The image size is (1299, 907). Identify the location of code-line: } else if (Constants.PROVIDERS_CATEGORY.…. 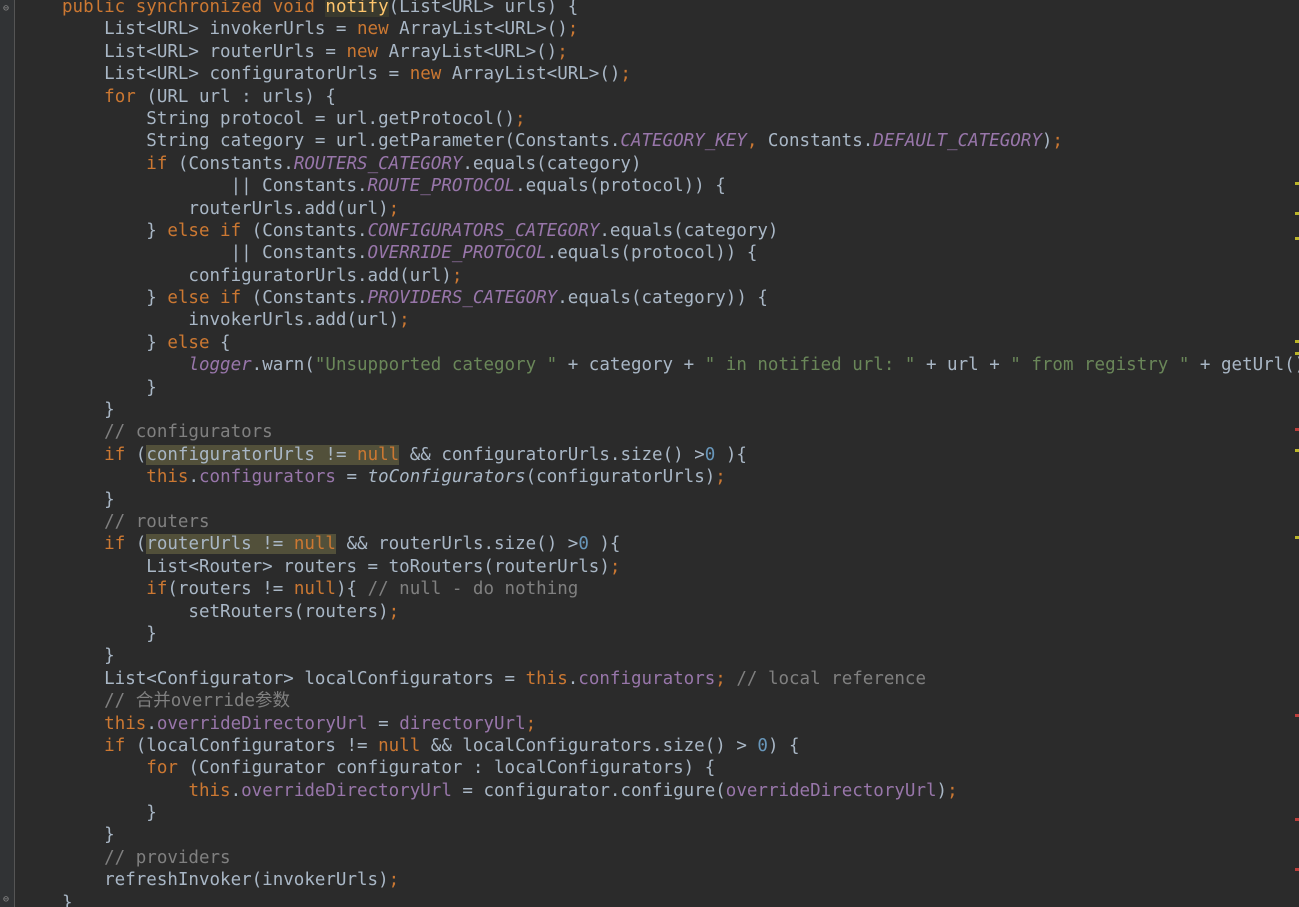
(680, 298).